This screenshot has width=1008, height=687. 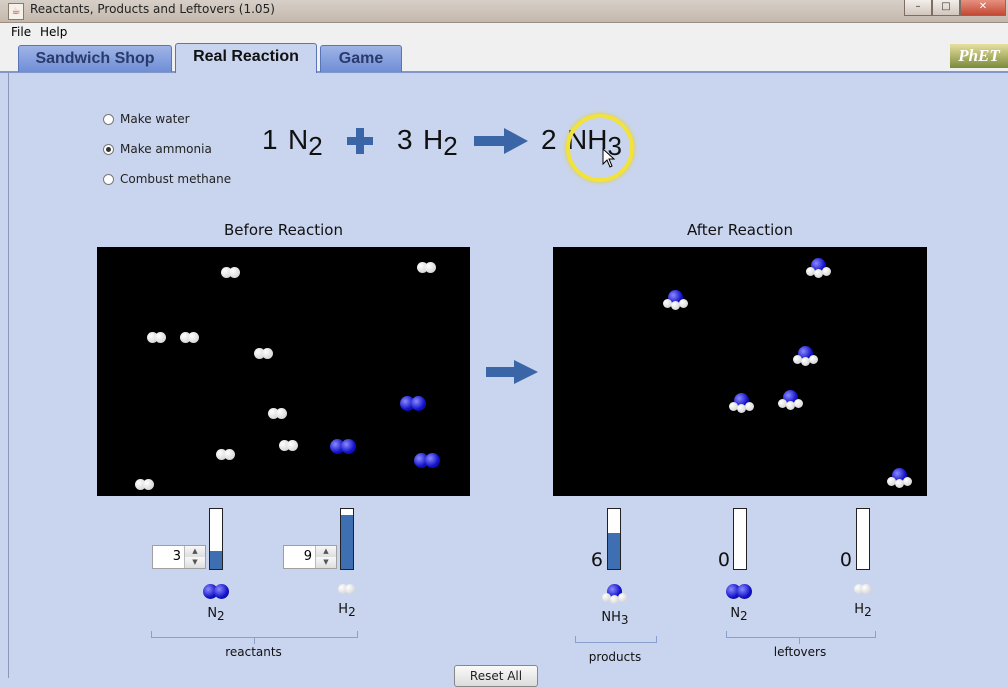 I want to click on mouse-cursor-icon, so click(x=609, y=158).